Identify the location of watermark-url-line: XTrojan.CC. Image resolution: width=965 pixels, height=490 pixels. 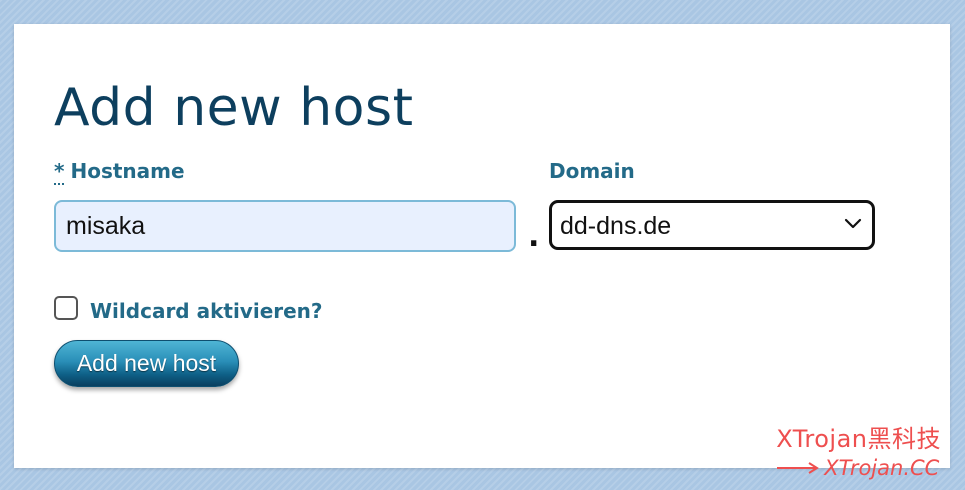
(858, 468).